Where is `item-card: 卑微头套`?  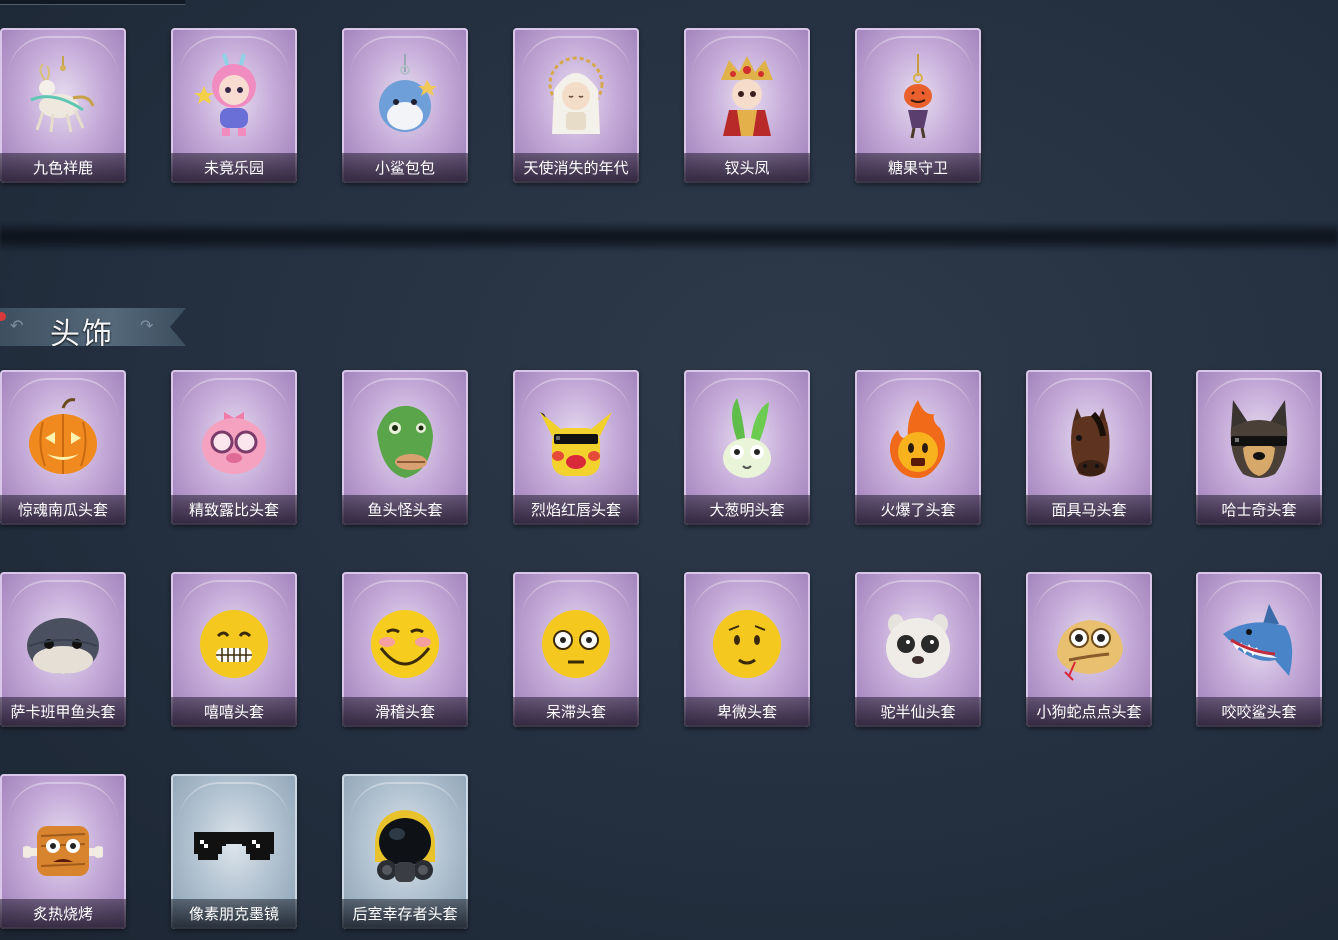
item-card: 卑微头套 is located at coordinates (747, 649).